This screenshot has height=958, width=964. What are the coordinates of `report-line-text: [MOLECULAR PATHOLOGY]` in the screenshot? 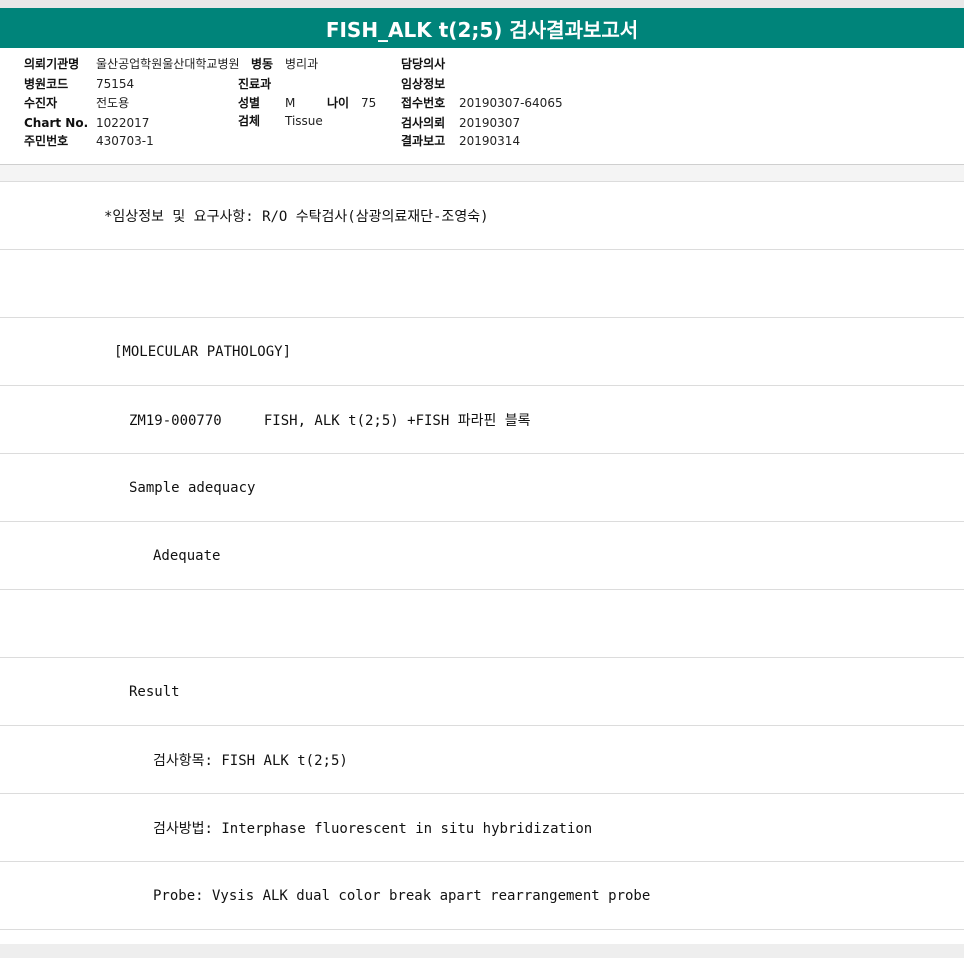 It's located at (203, 351).